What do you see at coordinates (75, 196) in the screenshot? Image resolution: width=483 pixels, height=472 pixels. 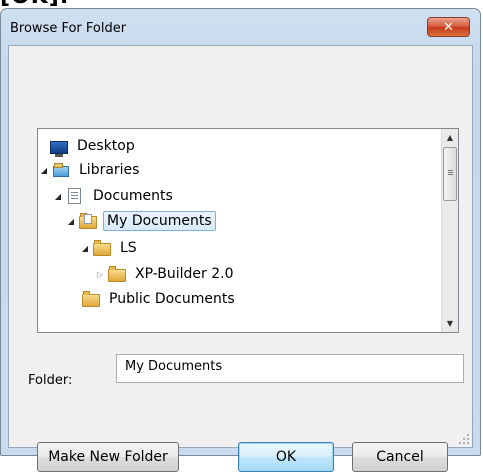 I see `document-library-icon` at bounding box center [75, 196].